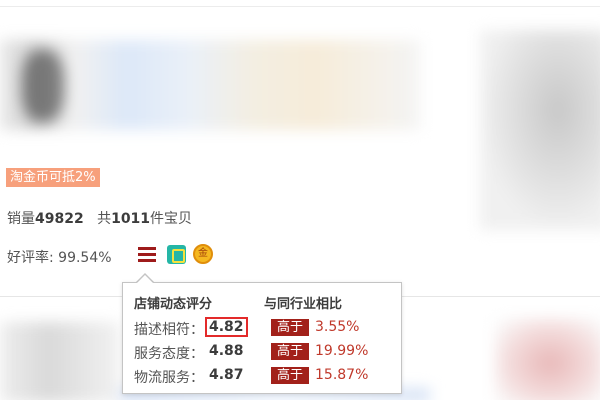  What do you see at coordinates (59, 219) in the screenshot?
I see `sales-value: 49822` at bounding box center [59, 219].